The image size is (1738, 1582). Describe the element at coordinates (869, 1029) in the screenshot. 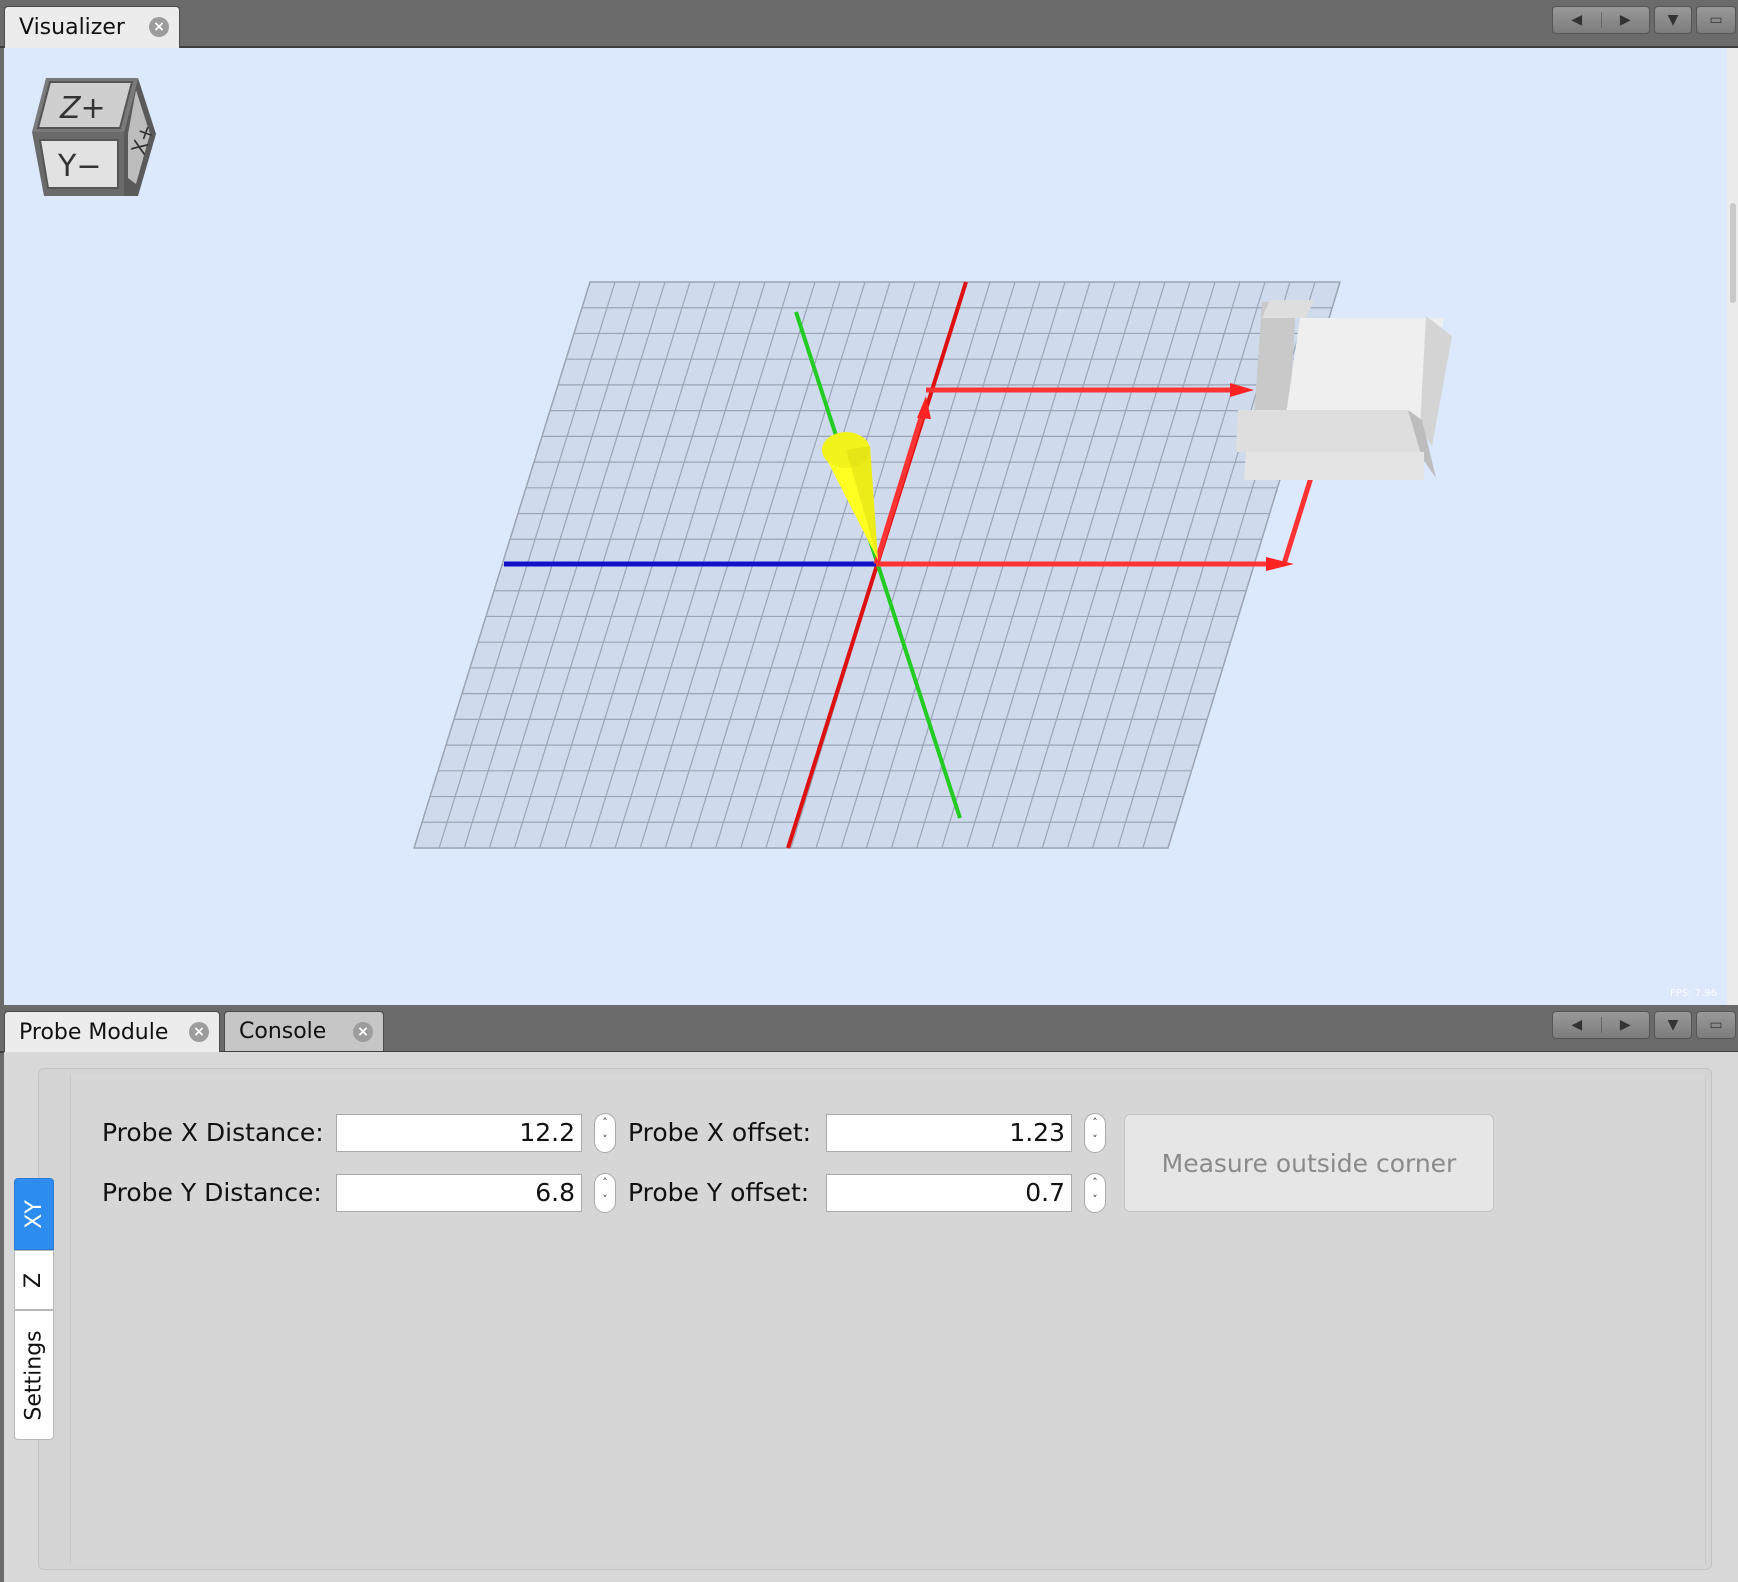

I see `bottom-tab-bar: Probe Module × Console × ◀ ▶ ▼ ▭` at that location.